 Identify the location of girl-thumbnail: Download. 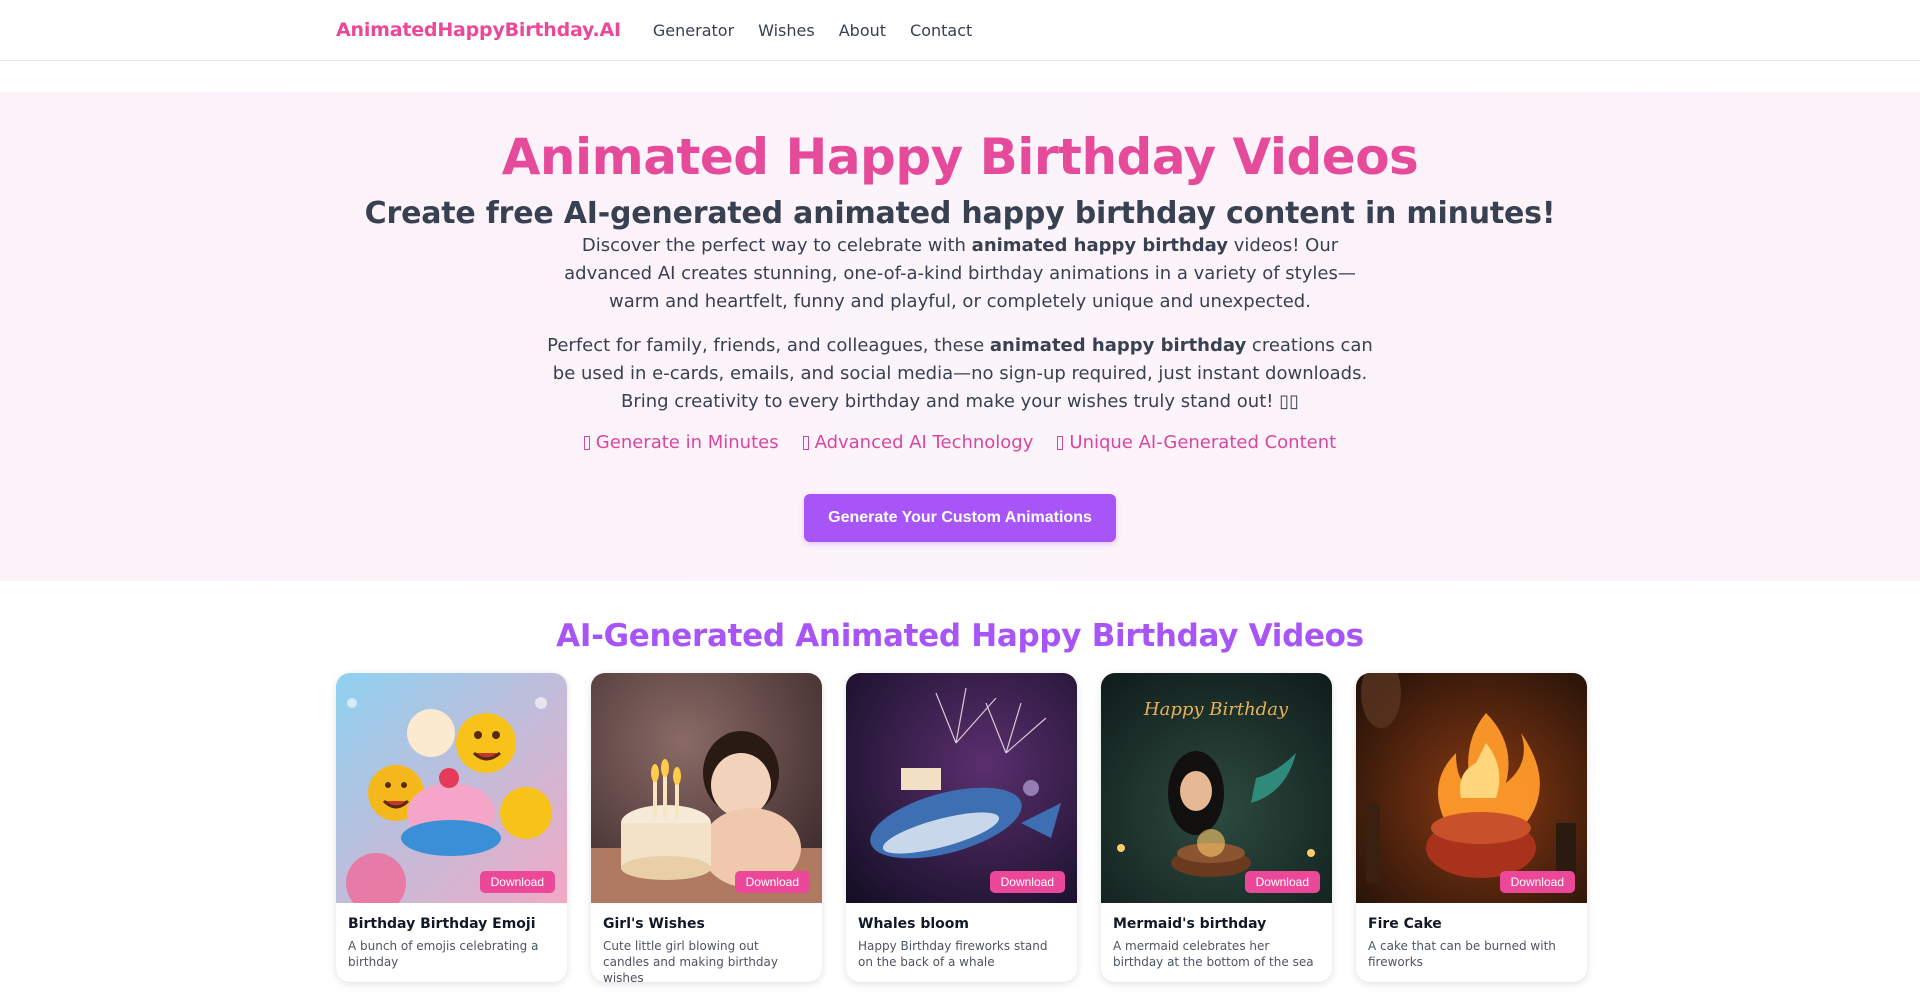
(706, 788).